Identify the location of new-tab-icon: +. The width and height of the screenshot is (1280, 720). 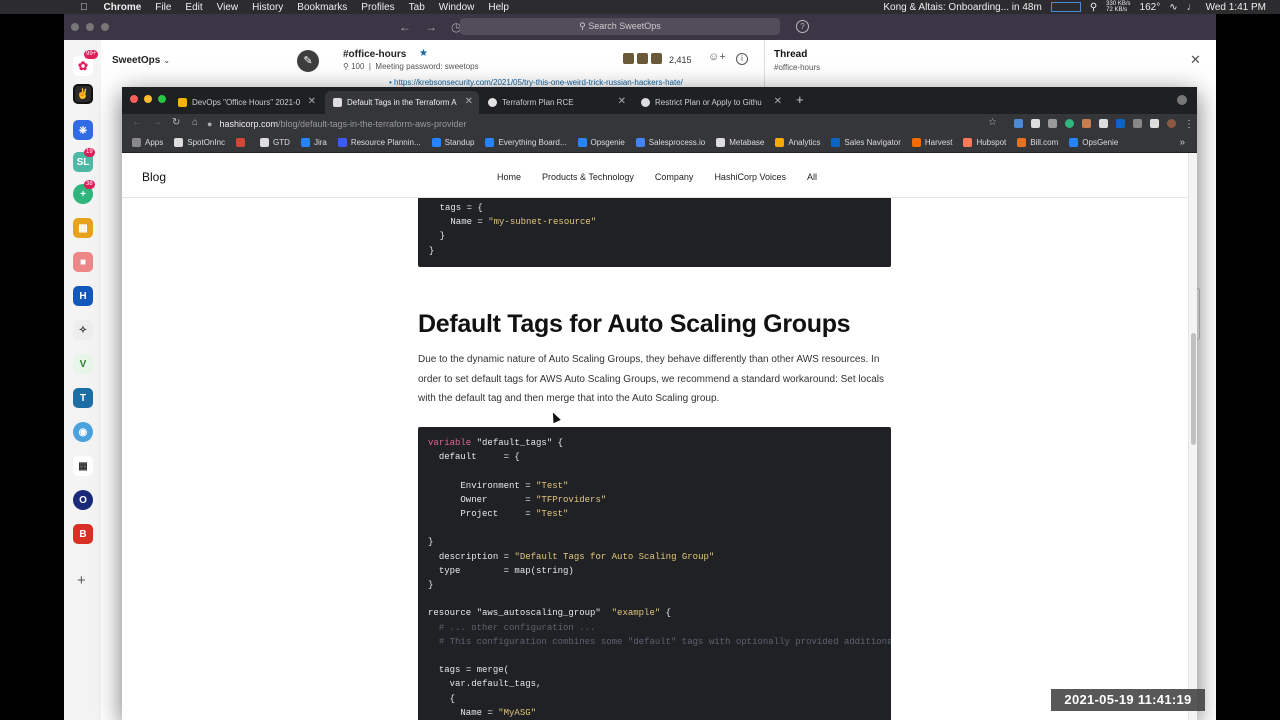
(800, 99).